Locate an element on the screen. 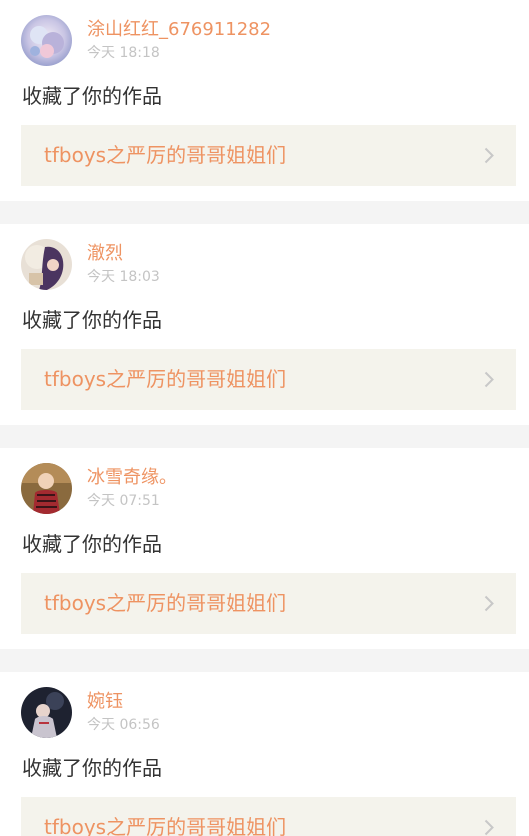  timestamp: 今天 18:18 is located at coordinates (123, 53).